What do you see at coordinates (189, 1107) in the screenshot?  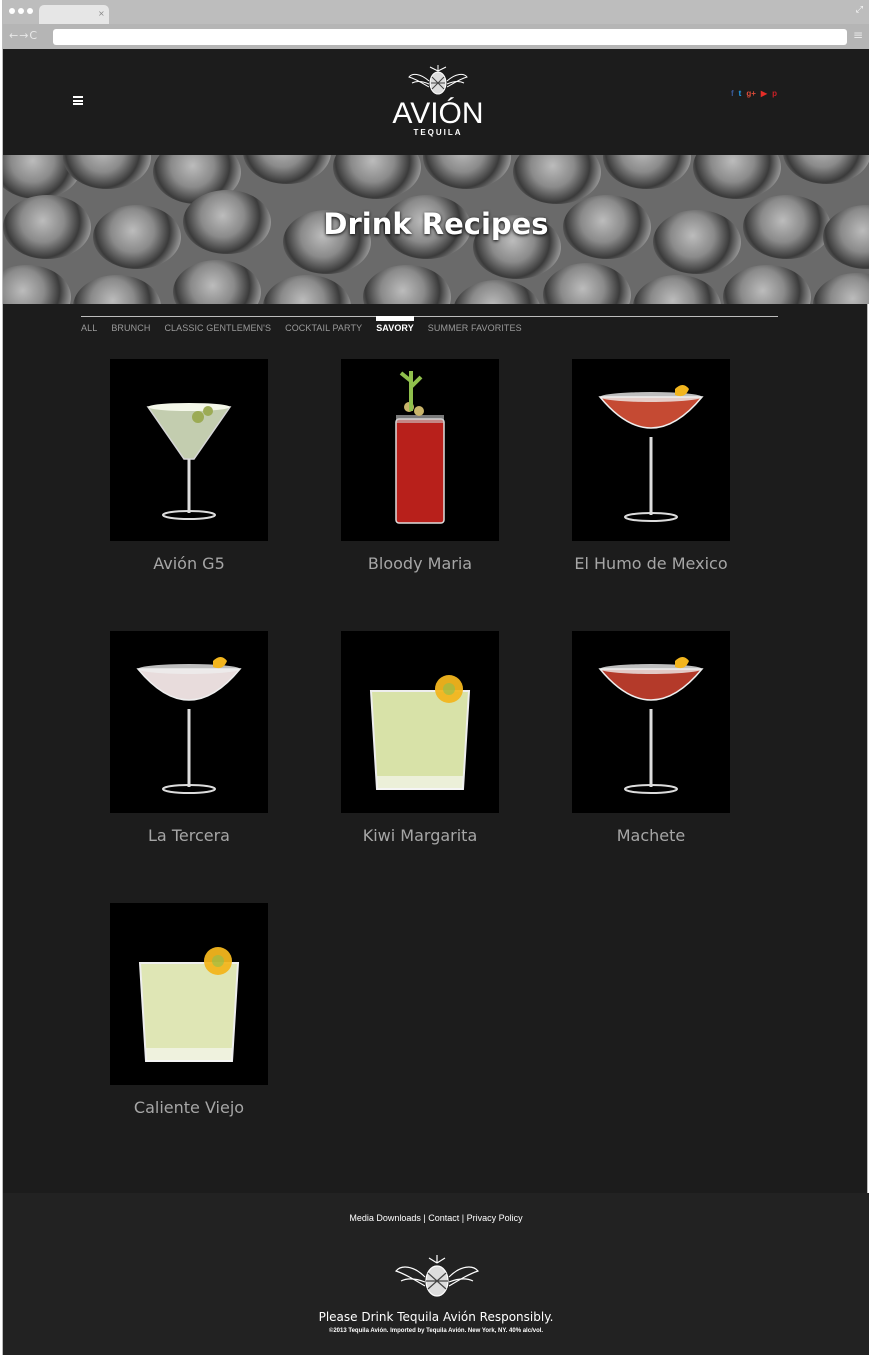 I see `recipe-name: Caliente Viejo` at bounding box center [189, 1107].